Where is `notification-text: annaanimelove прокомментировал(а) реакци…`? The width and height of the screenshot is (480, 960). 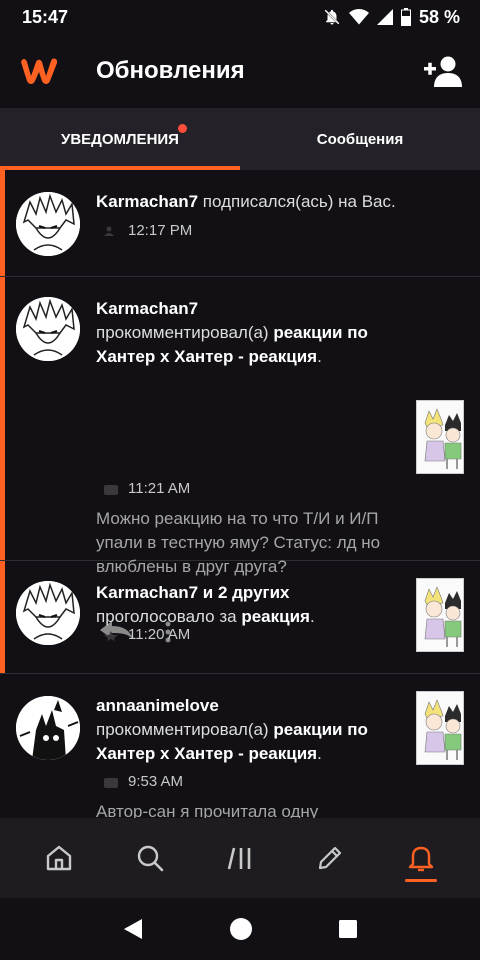 notification-text: annaanimelove прокомментировал(а) реакци… is located at coordinates (251, 730).